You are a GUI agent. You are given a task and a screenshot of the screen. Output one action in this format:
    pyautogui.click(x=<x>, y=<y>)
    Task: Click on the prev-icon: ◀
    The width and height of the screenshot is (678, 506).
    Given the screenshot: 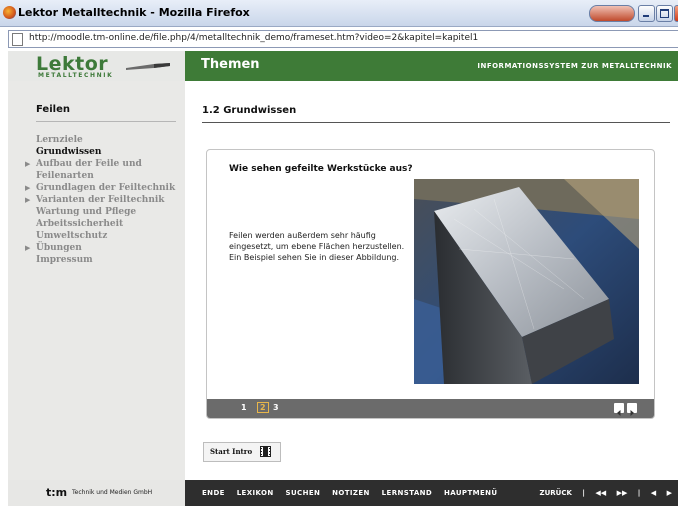 What is the action you would take?
    pyautogui.click(x=653, y=493)
    